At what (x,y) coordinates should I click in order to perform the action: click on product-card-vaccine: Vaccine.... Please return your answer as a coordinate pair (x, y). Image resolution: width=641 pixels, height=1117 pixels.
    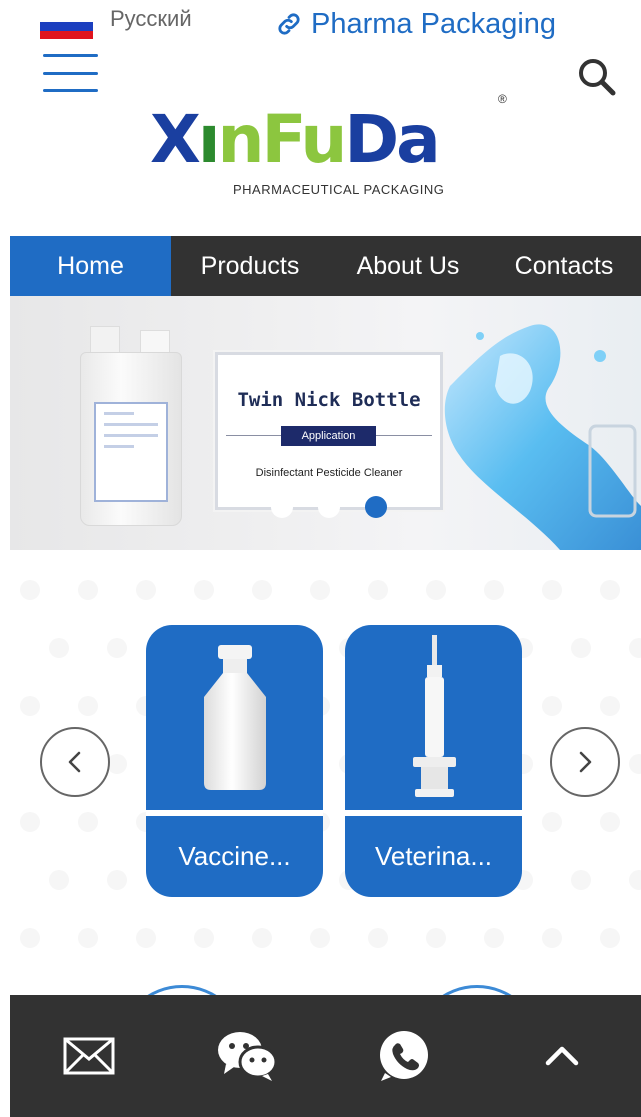
    Looking at the image, I should click on (234, 761).